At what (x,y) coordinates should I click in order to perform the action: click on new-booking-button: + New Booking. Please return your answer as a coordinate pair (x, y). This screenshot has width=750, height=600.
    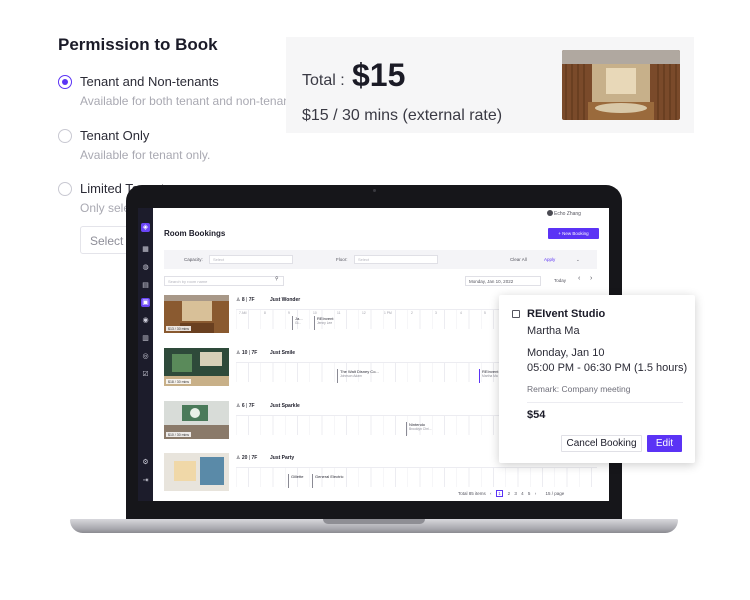
    Looking at the image, I should click on (573, 233).